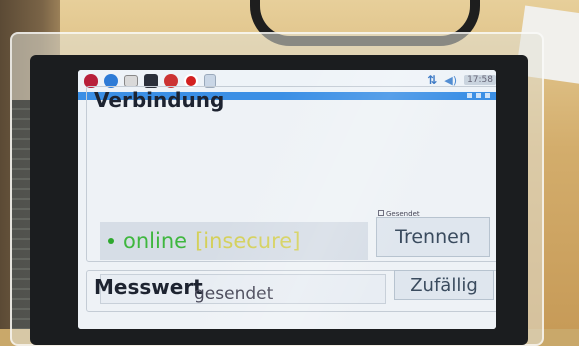  What do you see at coordinates (248, 241) in the screenshot?
I see `status-security: [insecure]` at bounding box center [248, 241].